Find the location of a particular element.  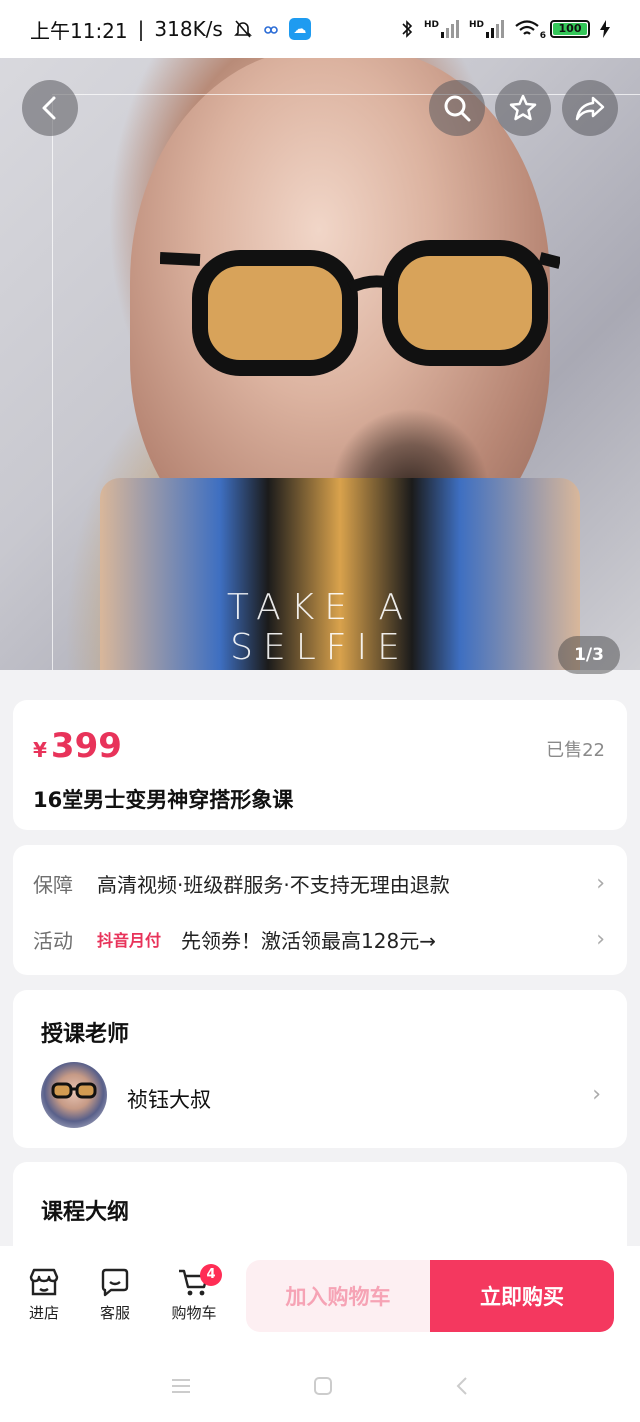

hero-caption: TAKE A SELFIE is located at coordinates (320, 628).